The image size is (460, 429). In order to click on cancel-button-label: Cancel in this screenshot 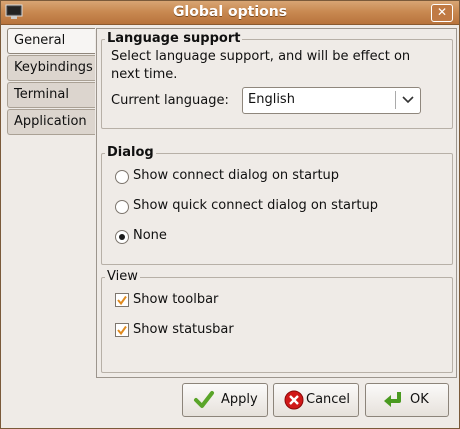, I will do `click(328, 399)`.